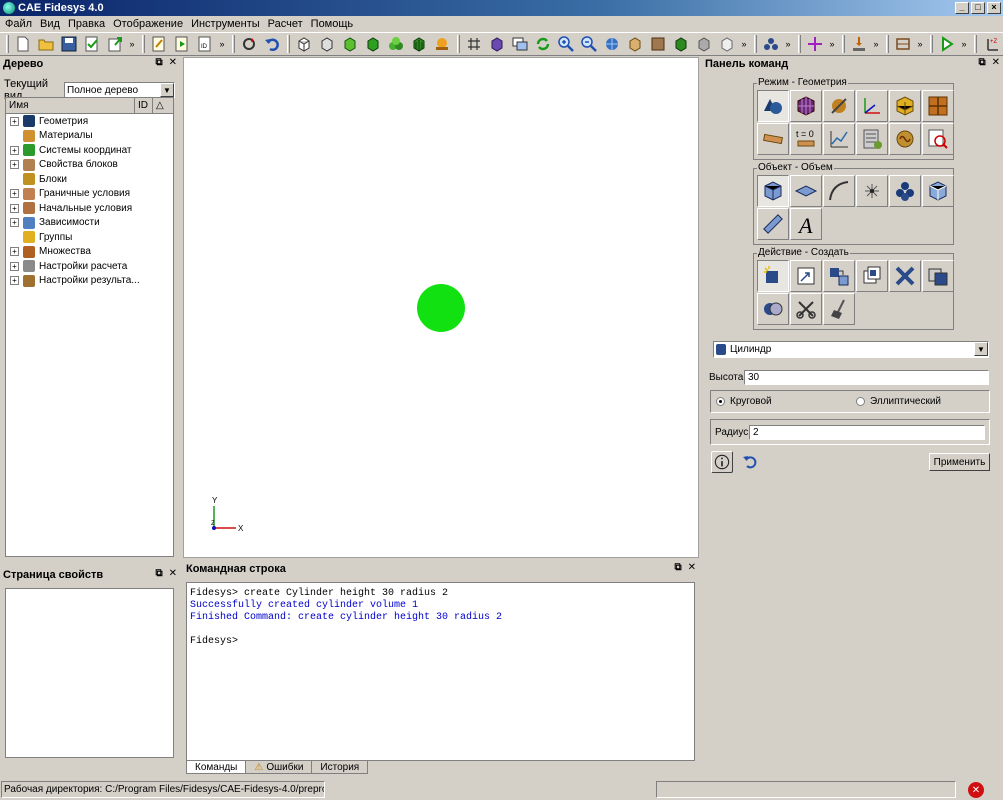  Describe the element at coordinates (89, 121) in the screenshot. I see `tree-item: + Геометрия` at that location.